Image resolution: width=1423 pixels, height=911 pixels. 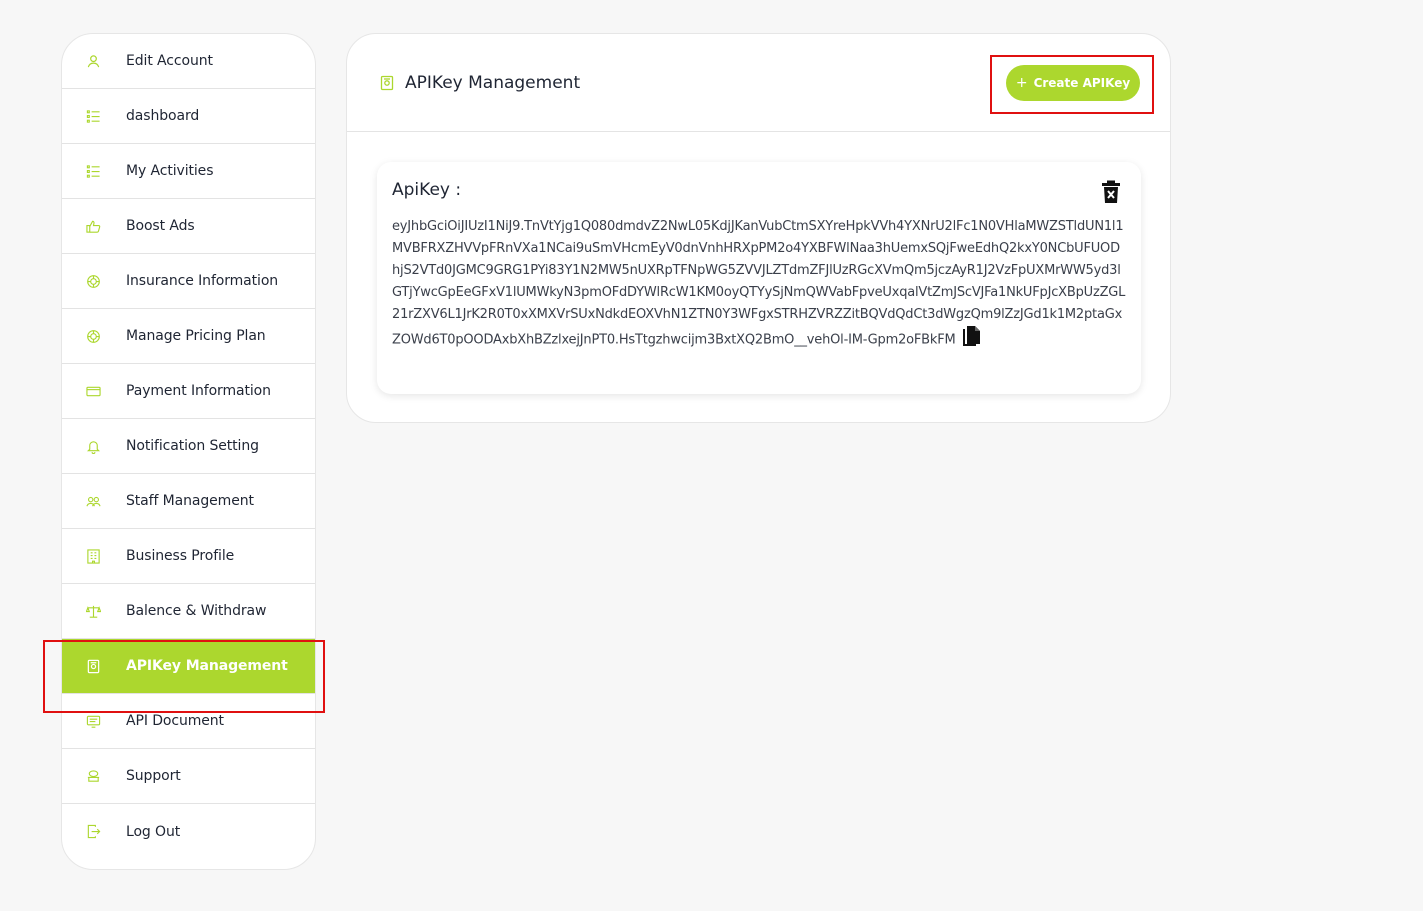 What do you see at coordinates (160, 226) in the screenshot?
I see `sidebar-item-label: Boost Ads` at bounding box center [160, 226].